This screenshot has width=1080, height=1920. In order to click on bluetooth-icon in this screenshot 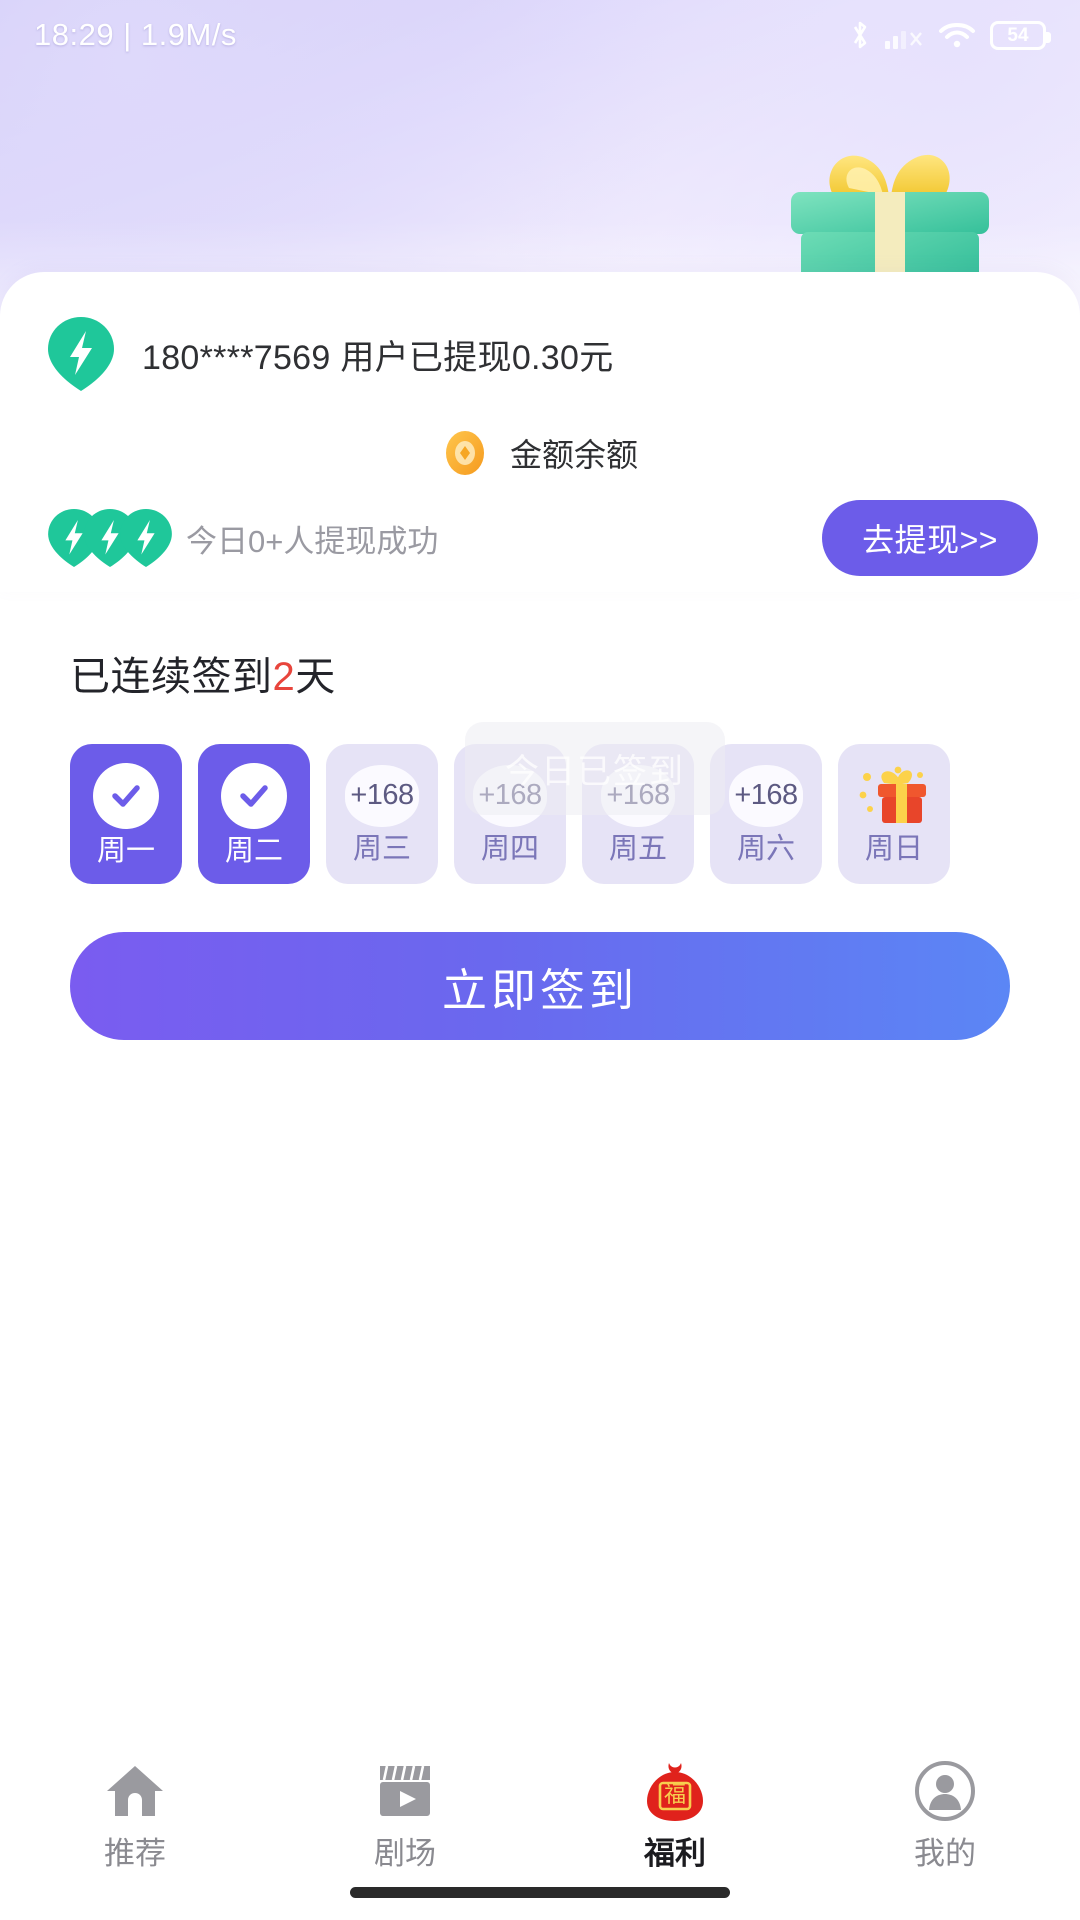, I will do `click(860, 35)`.